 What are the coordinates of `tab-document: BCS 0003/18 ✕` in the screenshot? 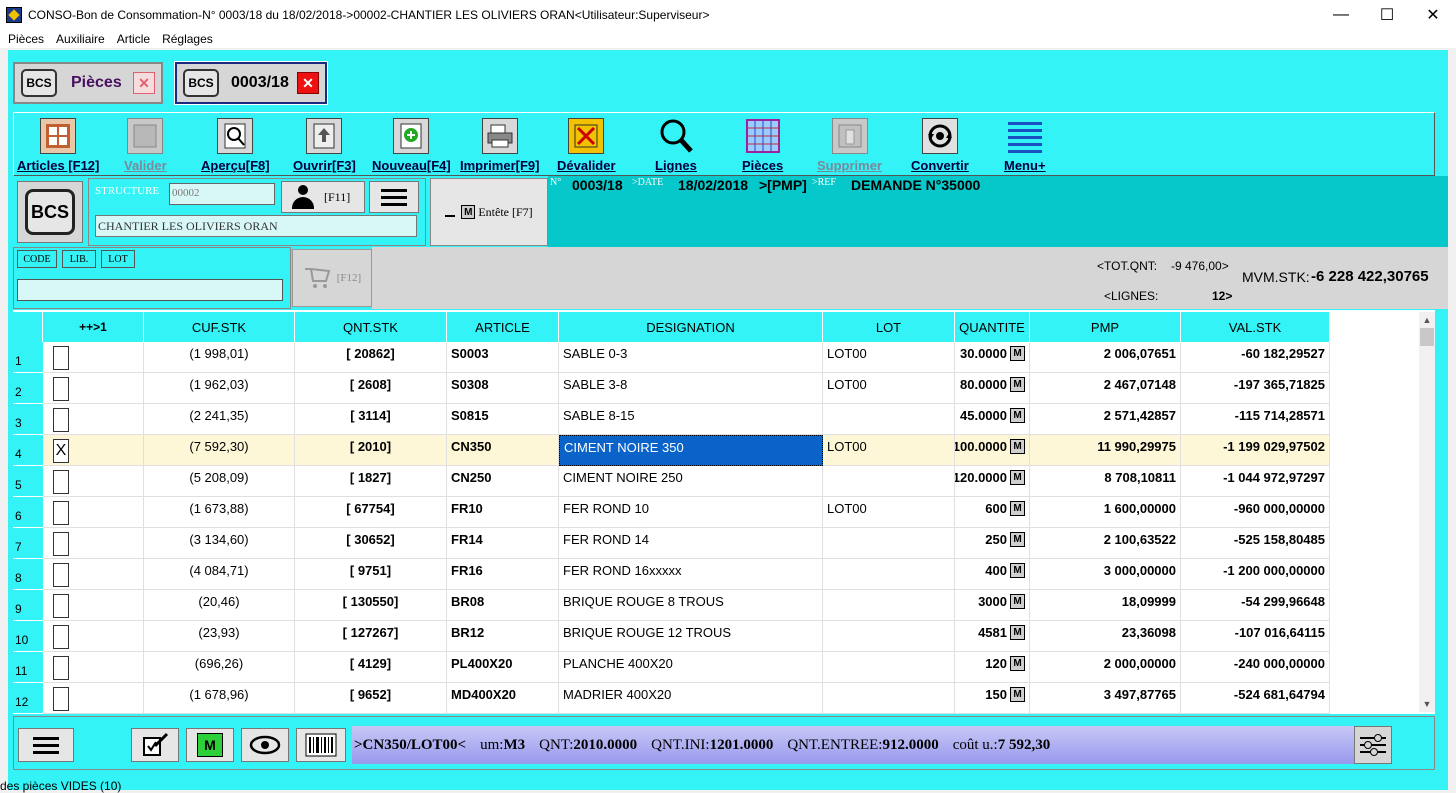 It's located at (251, 83).